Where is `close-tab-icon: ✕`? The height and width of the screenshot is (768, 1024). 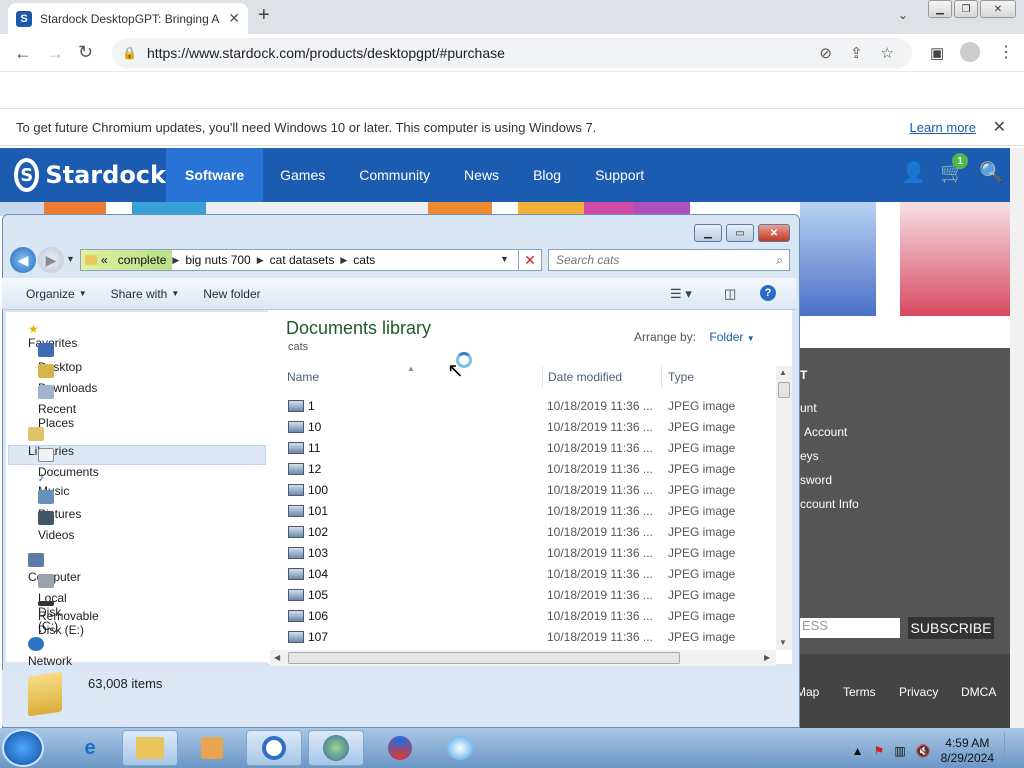 close-tab-icon: ✕ is located at coordinates (234, 18).